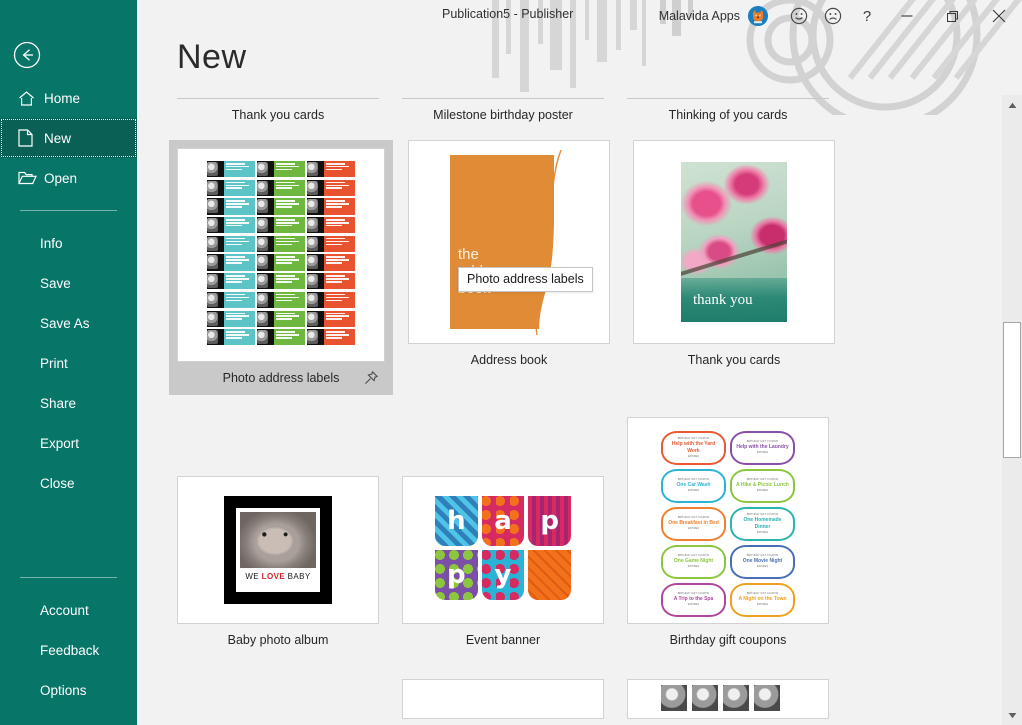 The width and height of the screenshot is (1022, 725). Describe the element at coordinates (68, 483) in the screenshot. I see `sidebar-item-close: Close` at that location.